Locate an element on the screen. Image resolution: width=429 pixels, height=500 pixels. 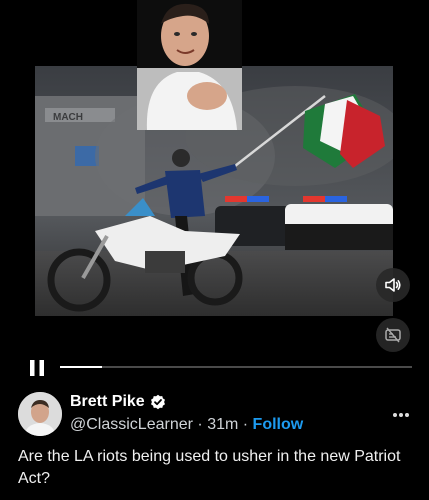
video-progress-fill is located at coordinates (81, 367).